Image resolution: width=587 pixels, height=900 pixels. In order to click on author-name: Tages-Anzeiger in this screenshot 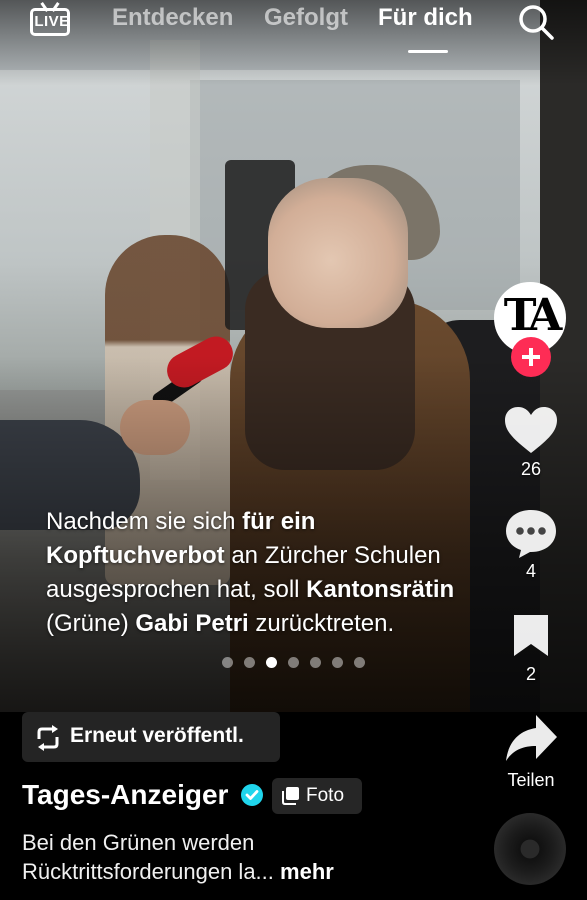, I will do `click(125, 795)`.